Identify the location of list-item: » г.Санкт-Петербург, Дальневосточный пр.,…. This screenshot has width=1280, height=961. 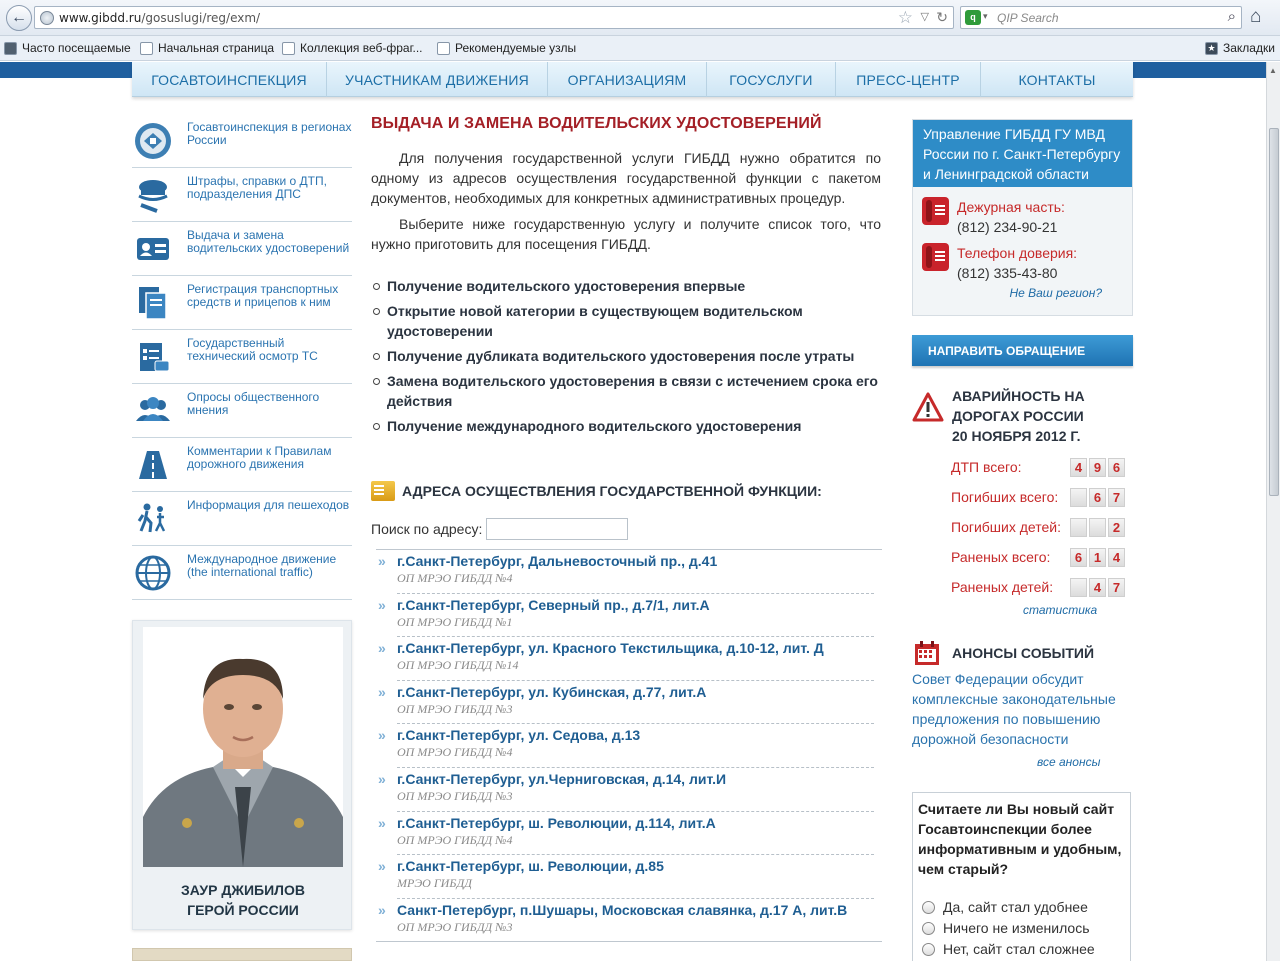
(629, 572).